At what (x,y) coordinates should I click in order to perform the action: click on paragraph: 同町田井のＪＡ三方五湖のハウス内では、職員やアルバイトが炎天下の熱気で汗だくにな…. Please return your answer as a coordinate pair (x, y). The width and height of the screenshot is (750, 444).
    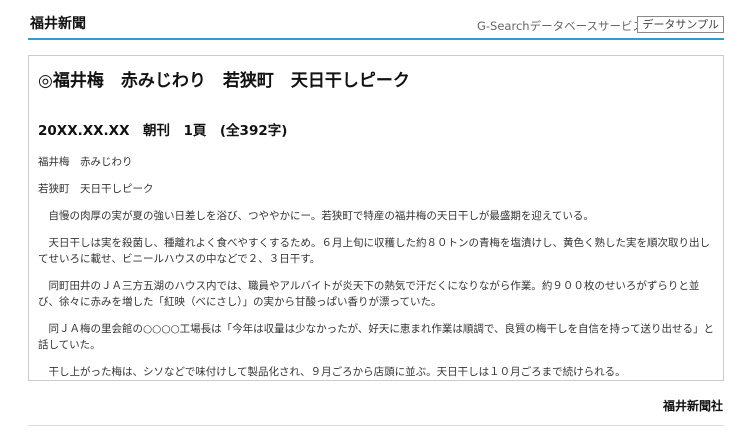
    Looking at the image, I should click on (369, 294).